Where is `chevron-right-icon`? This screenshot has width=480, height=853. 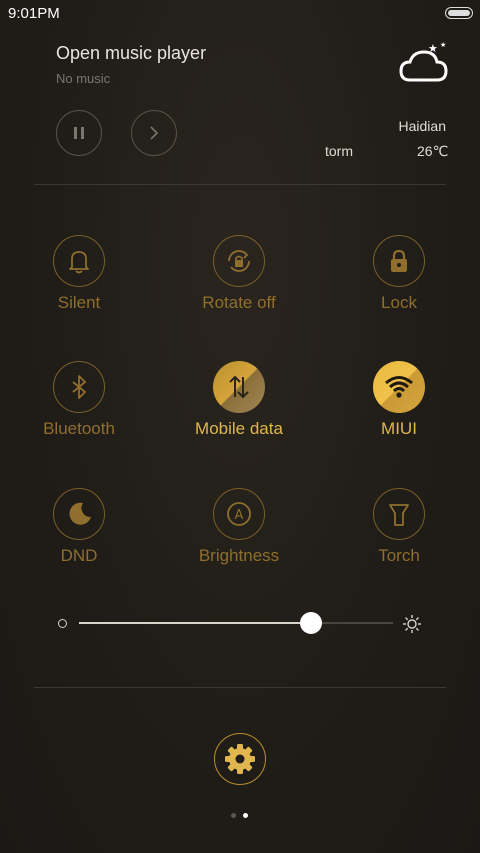
chevron-right-icon is located at coordinates (154, 133).